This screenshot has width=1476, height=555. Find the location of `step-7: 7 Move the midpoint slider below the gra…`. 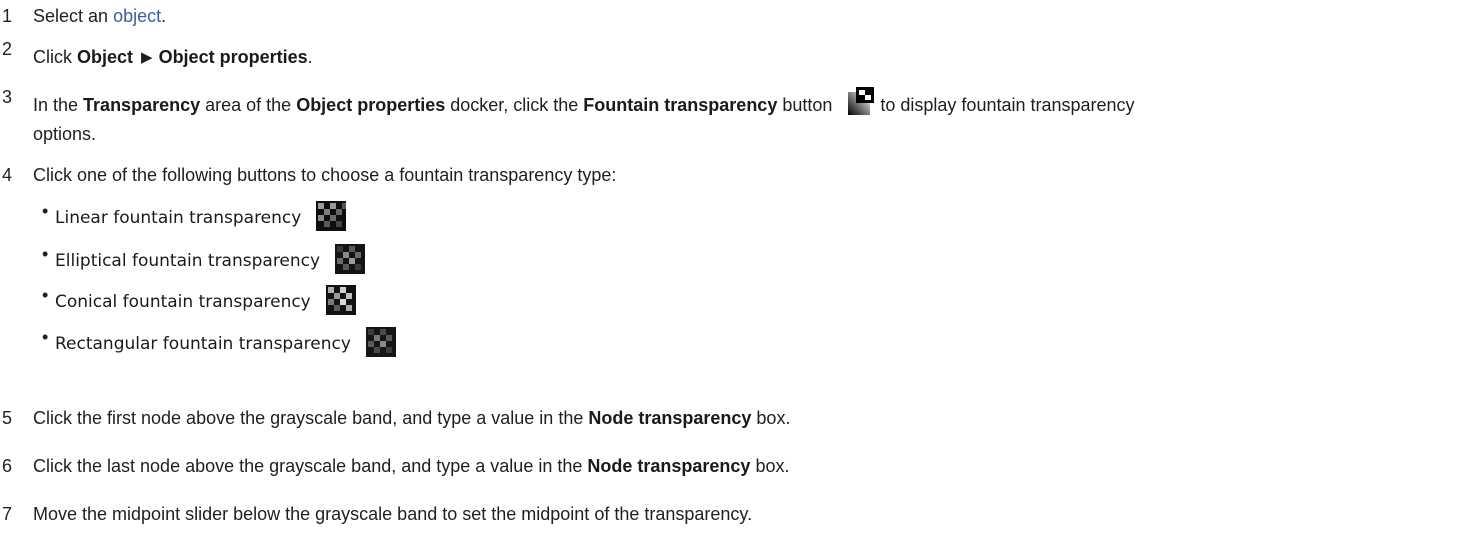

step-7: 7 Move the midpoint slider below the gra… is located at coordinates (733, 514).